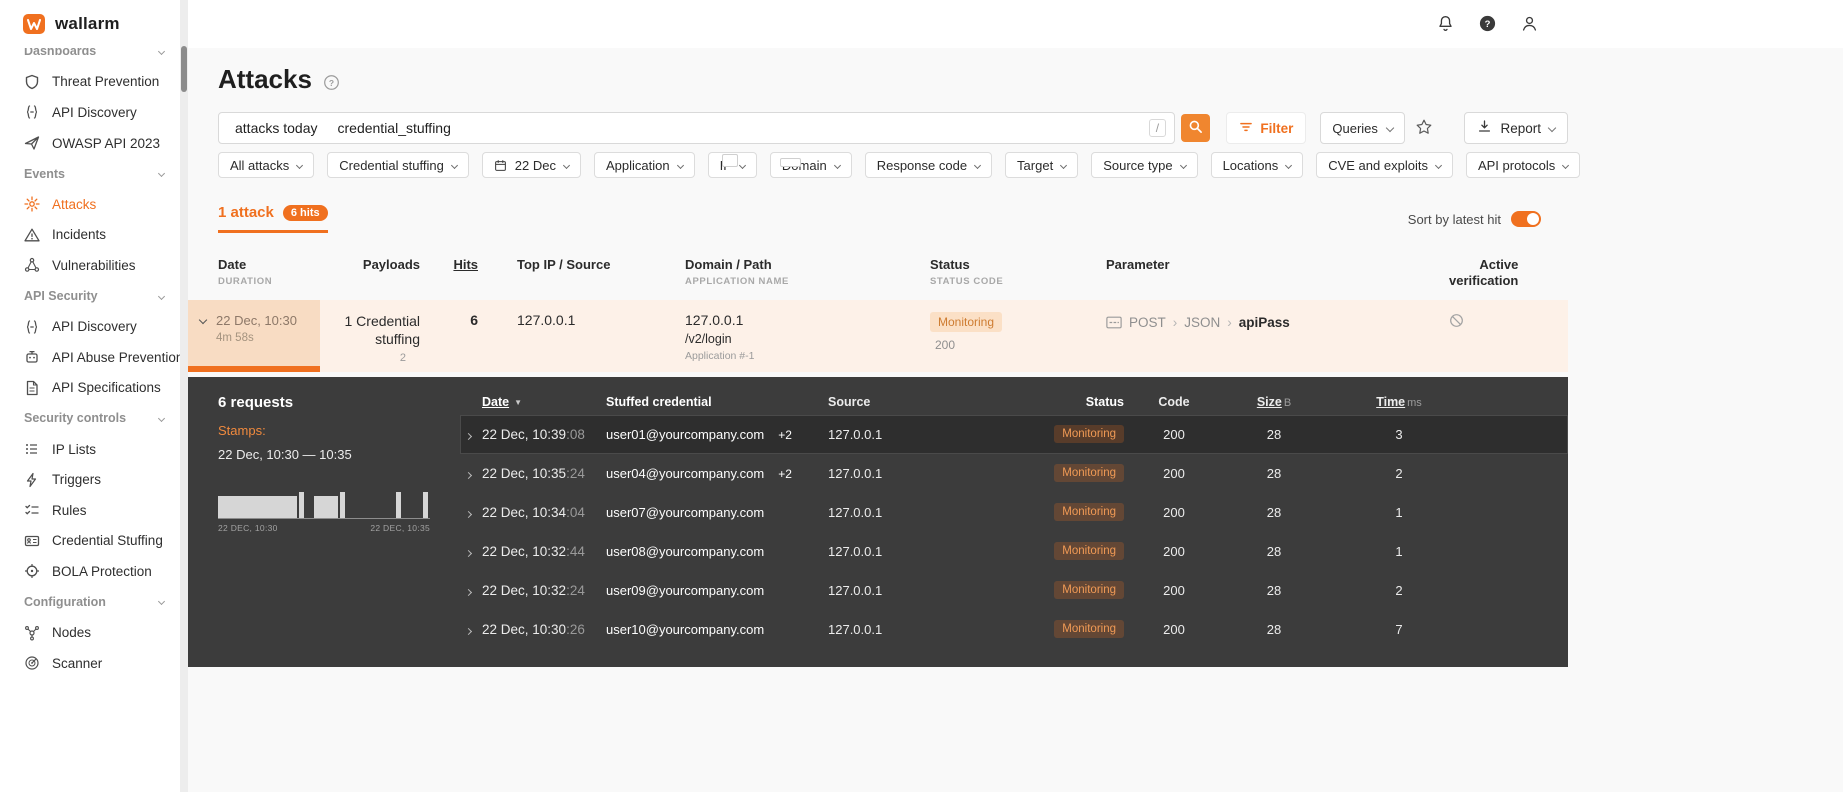 Image resolution: width=1843 pixels, height=792 pixels. Describe the element at coordinates (90, 541) in the screenshot. I see `sidebar-item-credential-stuffing: Credential Stuffing` at that location.